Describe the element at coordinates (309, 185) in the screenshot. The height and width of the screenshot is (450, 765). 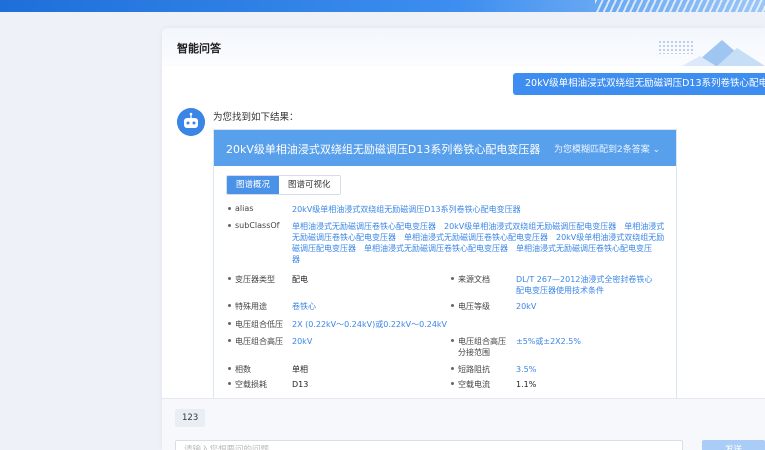
I see `tab-graph-visualization: 图谱可视化` at that location.